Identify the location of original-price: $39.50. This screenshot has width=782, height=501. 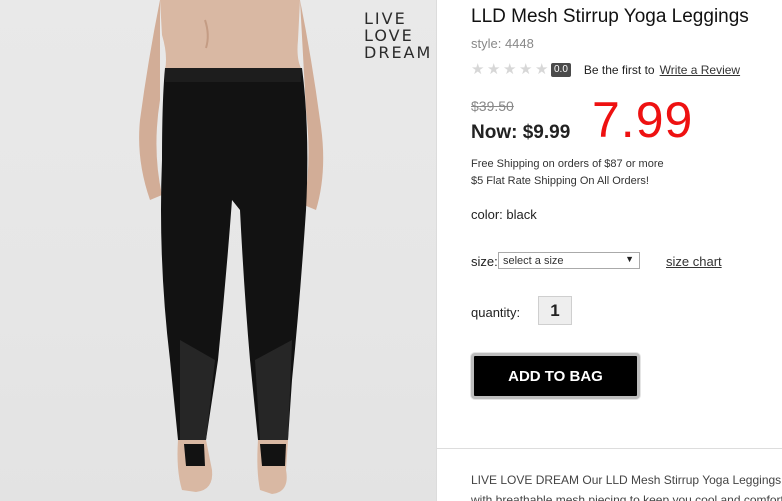
(492, 106).